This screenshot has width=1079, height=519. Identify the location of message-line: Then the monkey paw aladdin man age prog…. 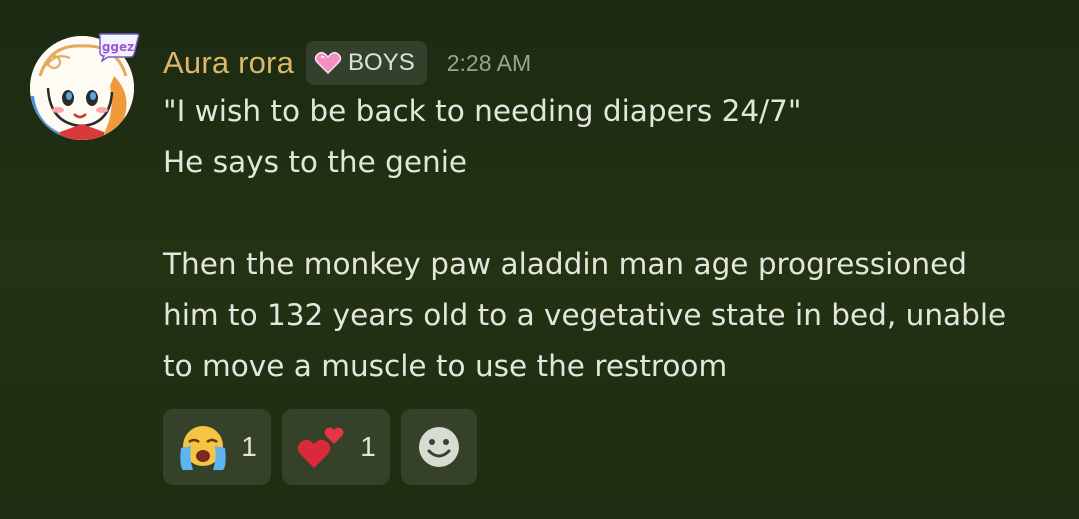
(565, 264).